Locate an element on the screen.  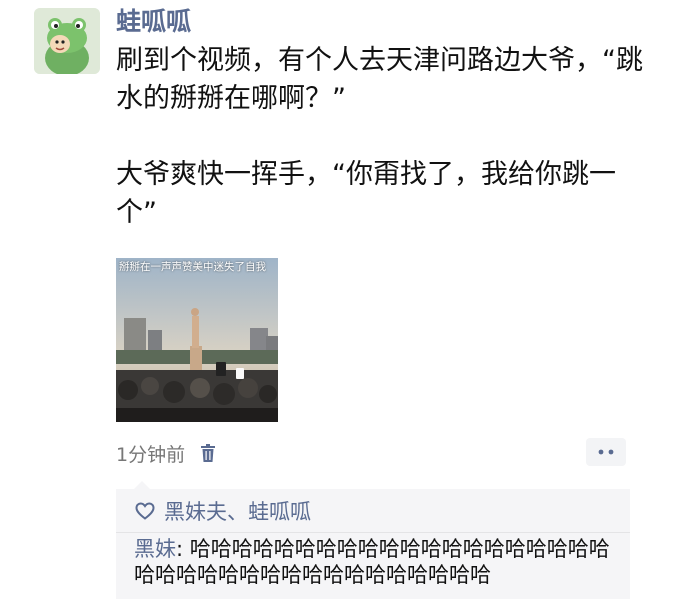
avatar is located at coordinates (67, 41).